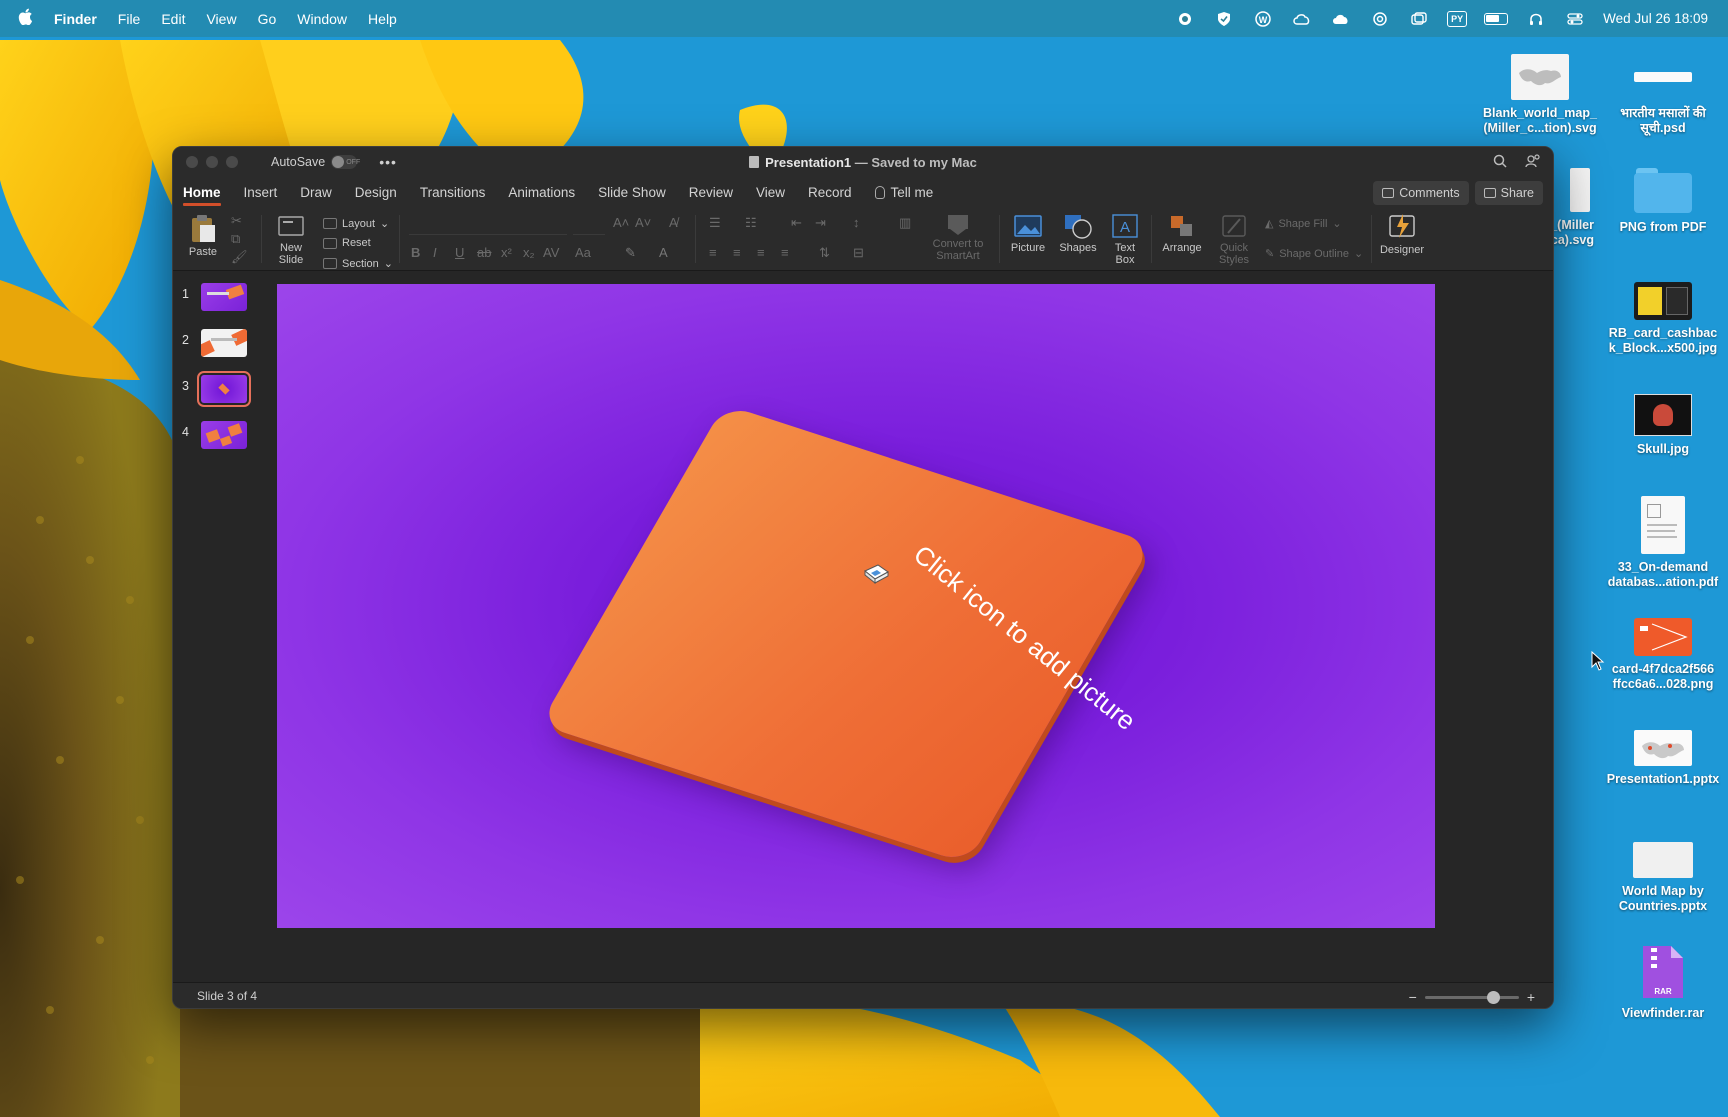 This screenshot has height=1117, width=1728. I want to click on desktop-file-rb-card: RB_card_cashbac k_Block...x500.jpg, so click(1663, 319).